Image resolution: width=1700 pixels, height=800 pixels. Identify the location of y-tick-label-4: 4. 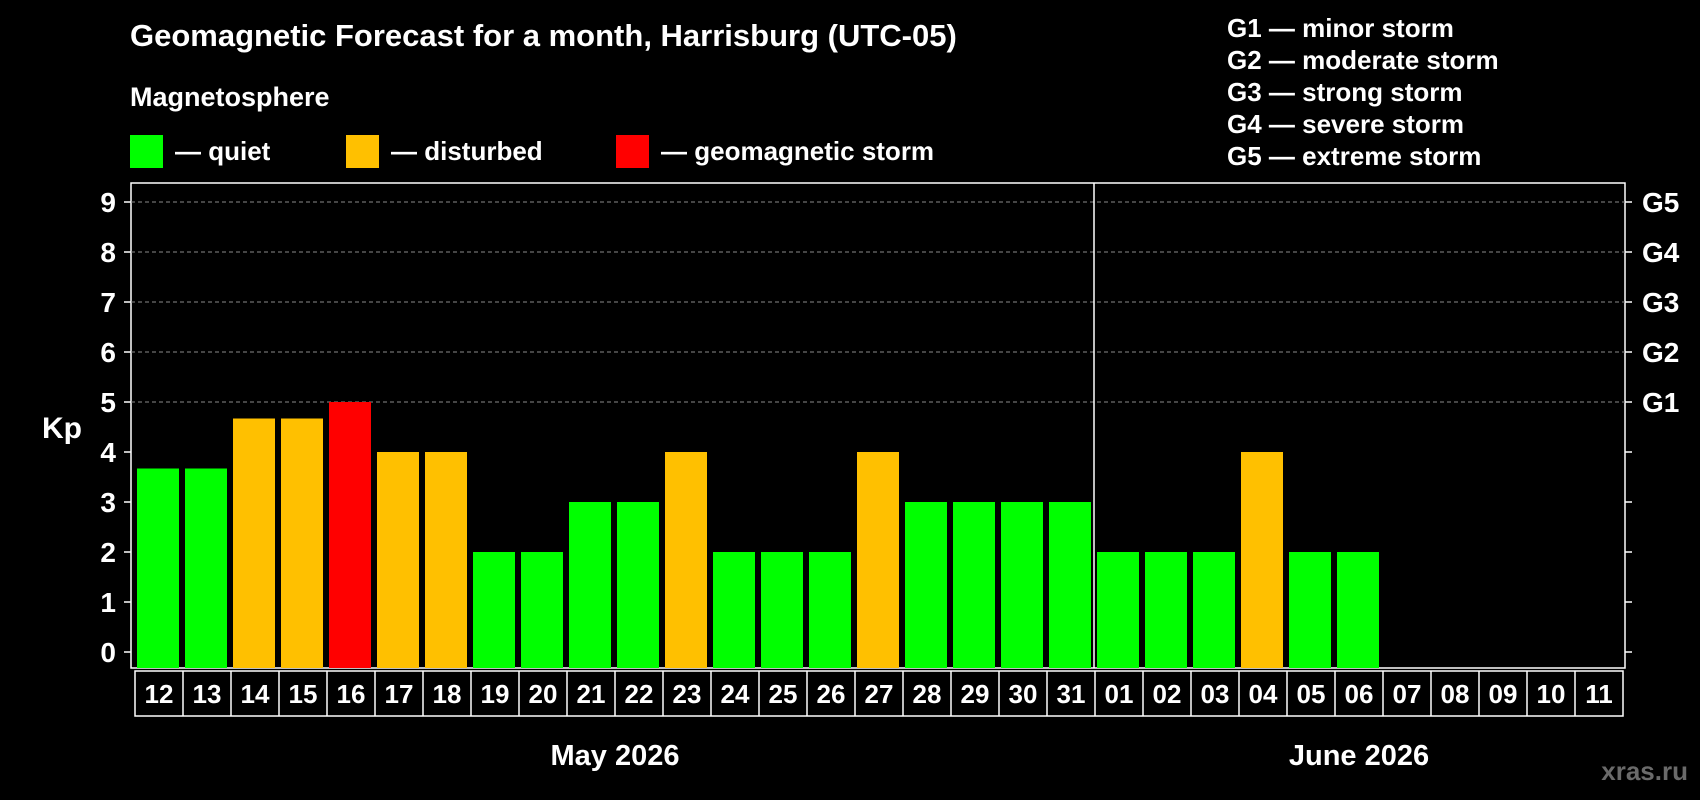
(108, 452).